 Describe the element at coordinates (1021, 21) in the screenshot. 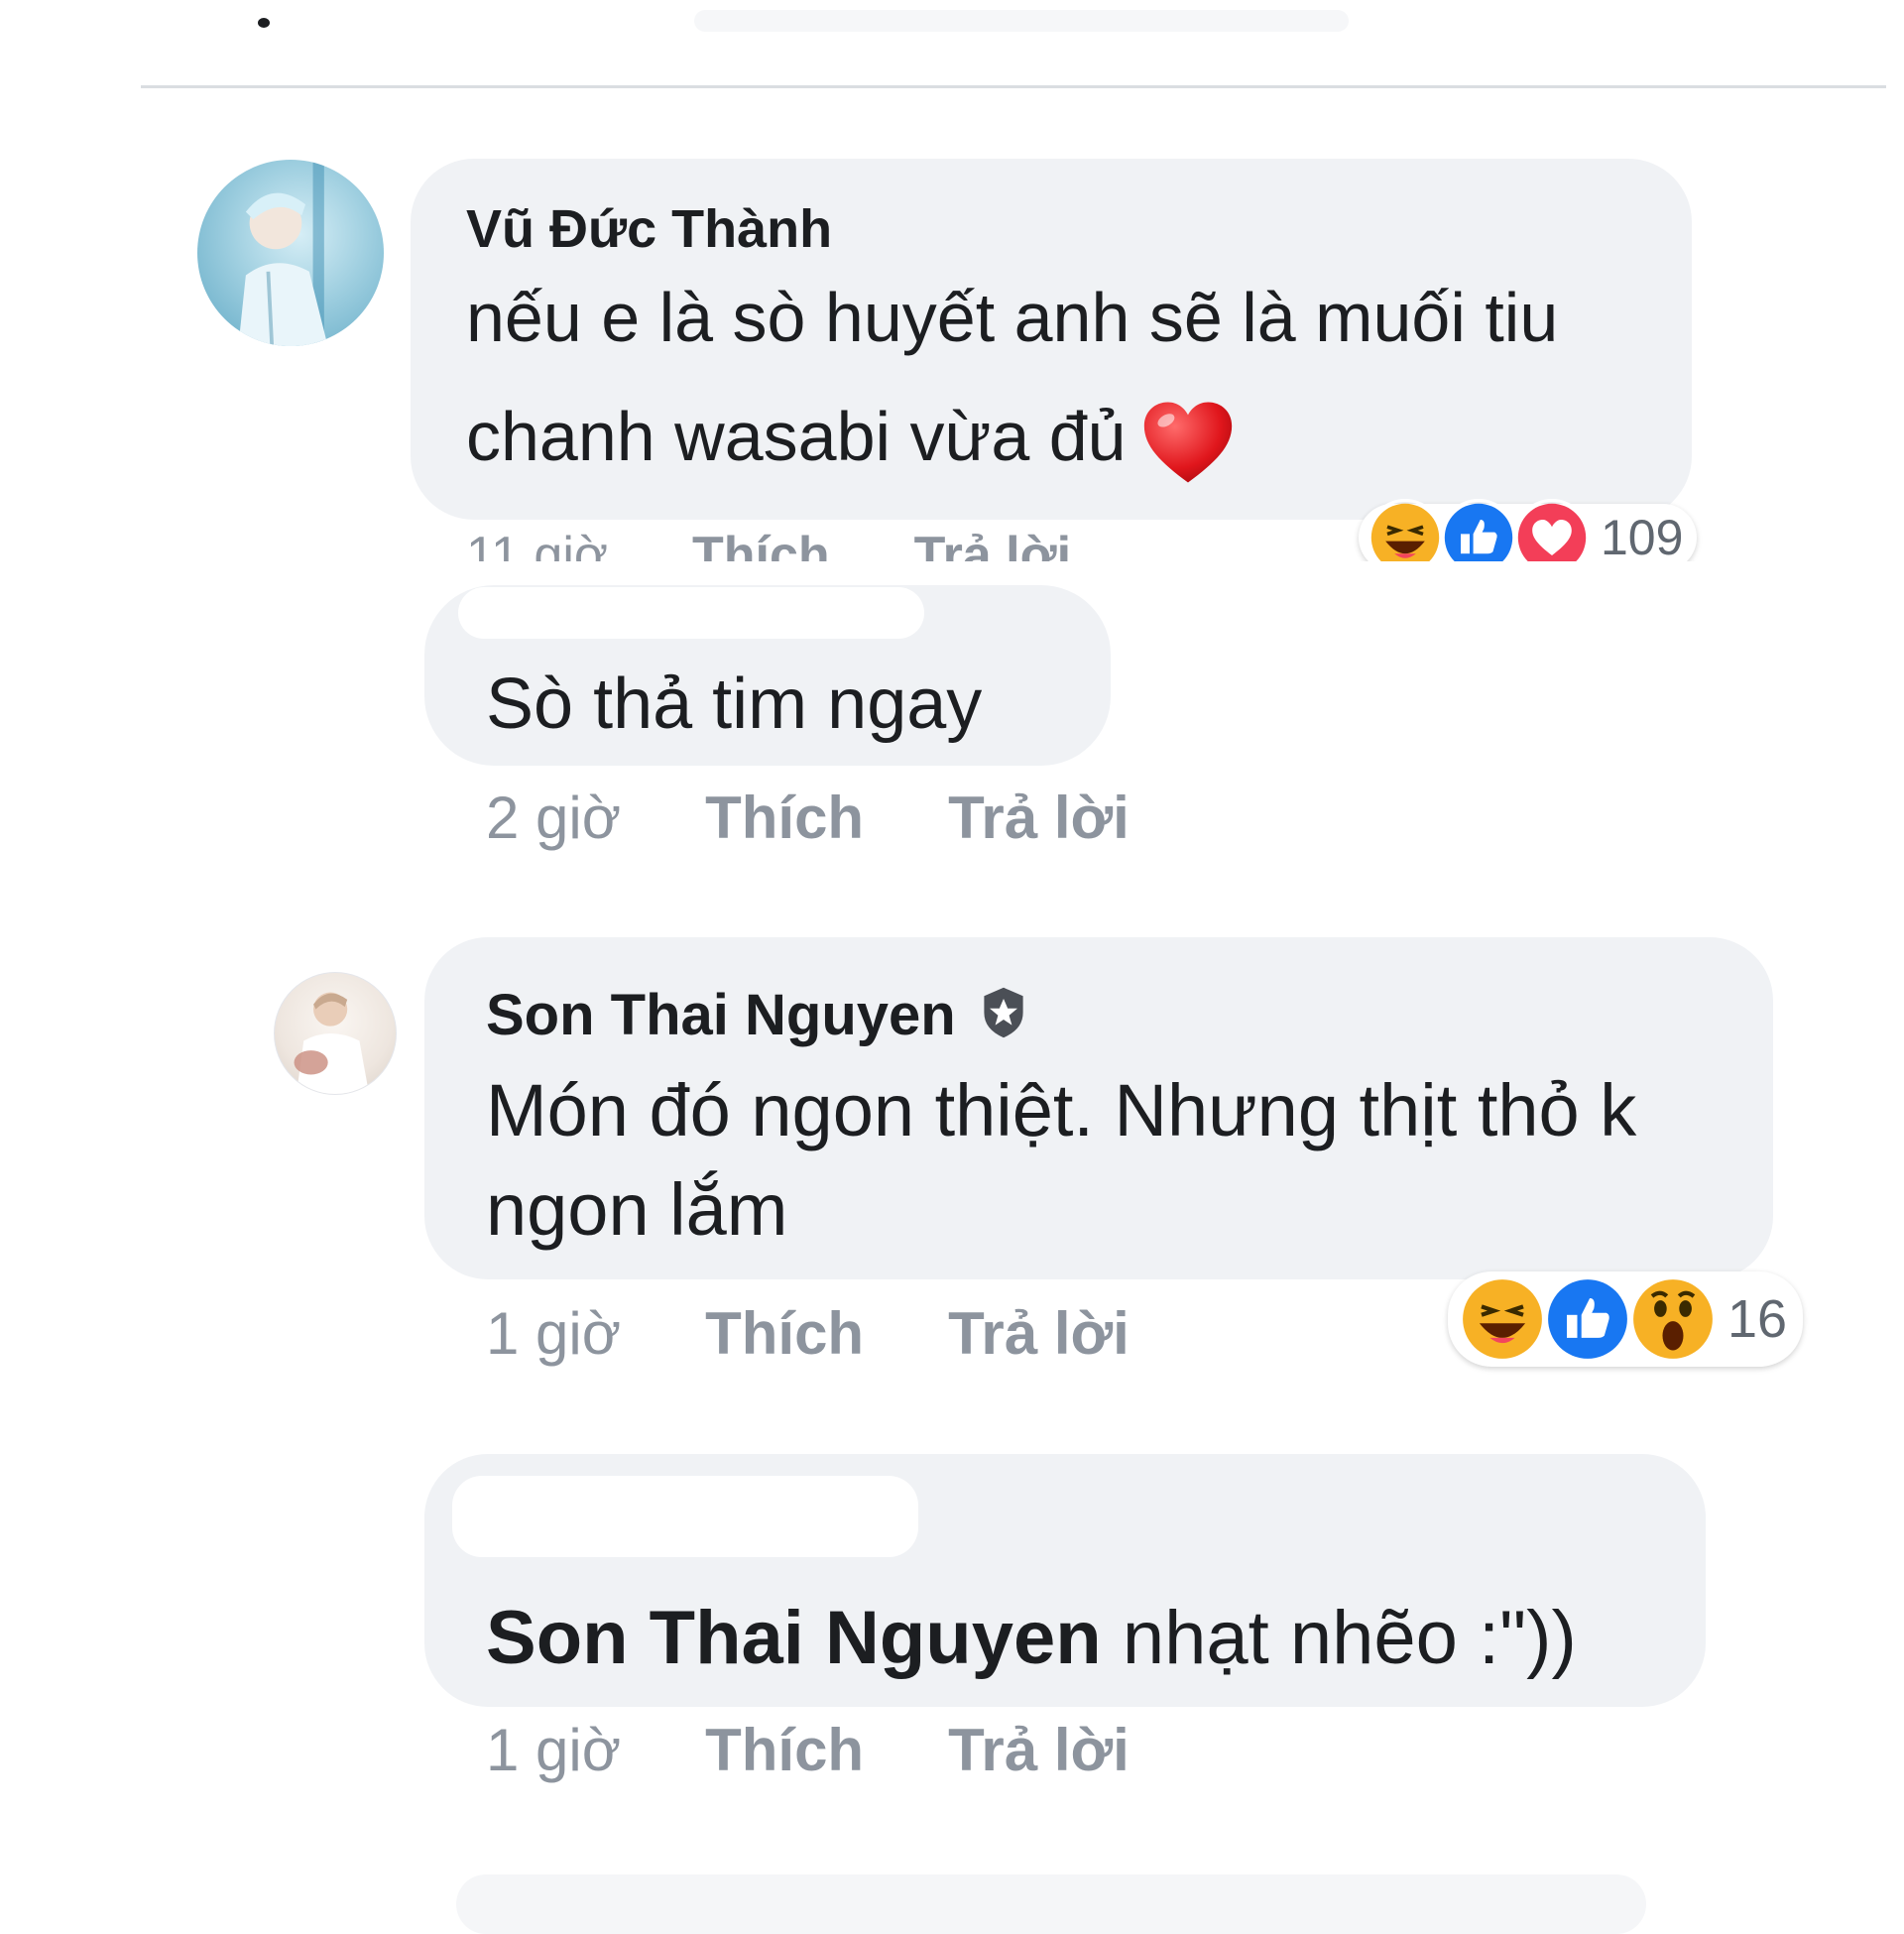

I see `top-faint-bar` at that location.